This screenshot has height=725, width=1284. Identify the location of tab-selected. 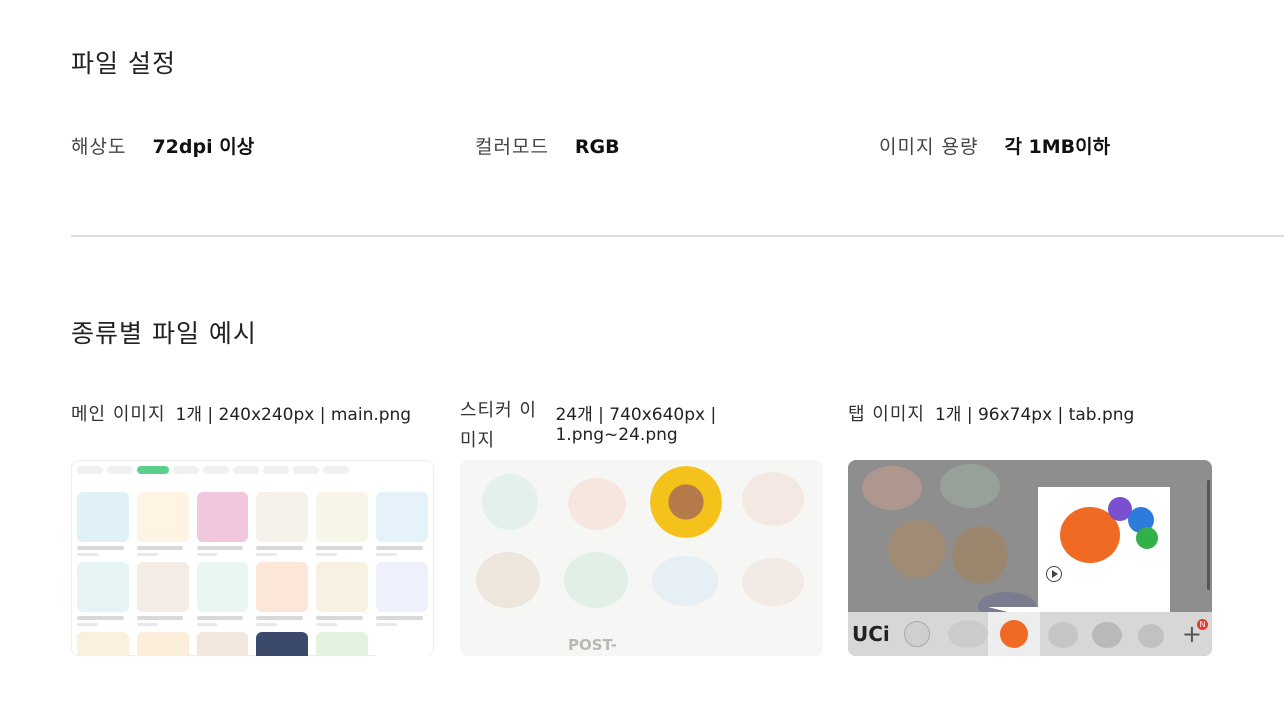
(1014, 634).